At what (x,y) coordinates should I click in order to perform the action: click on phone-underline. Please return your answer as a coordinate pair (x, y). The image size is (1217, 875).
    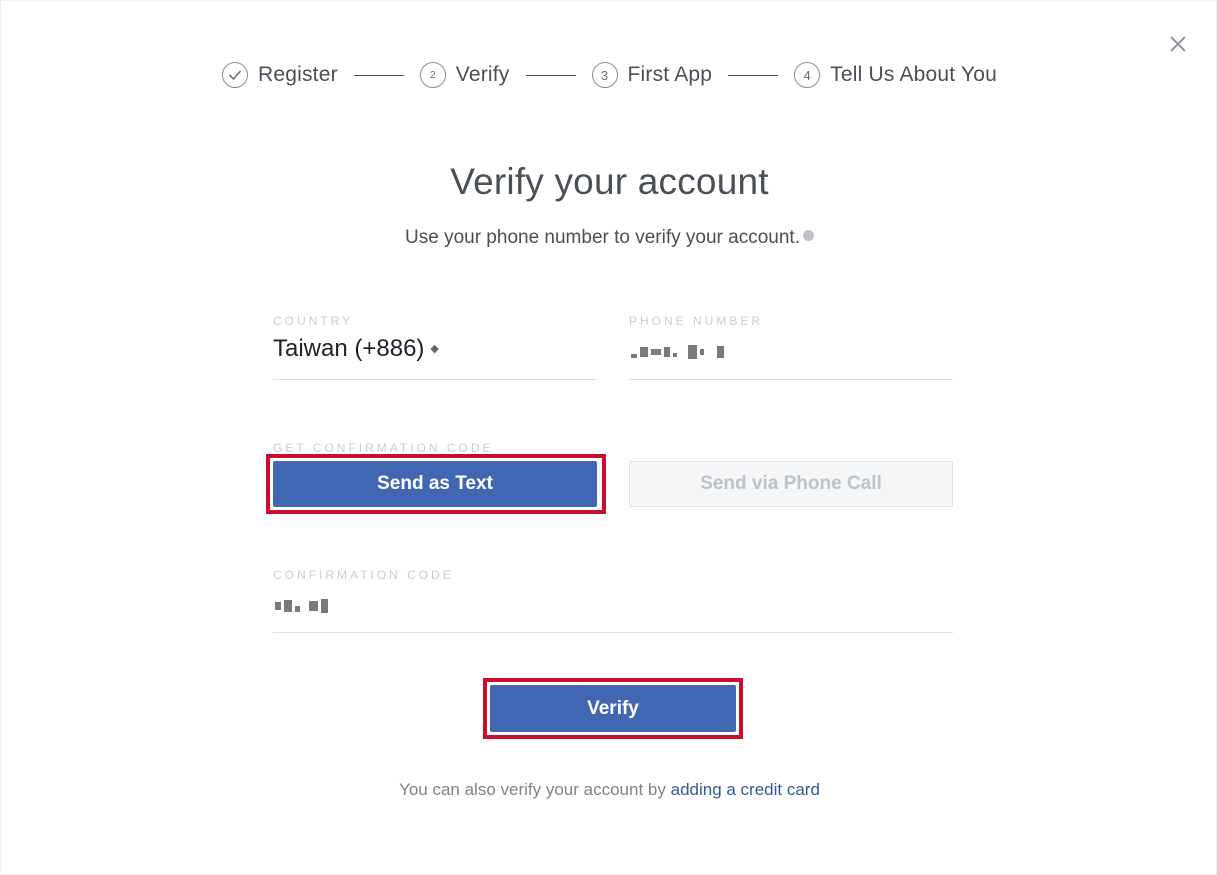
    Looking at the image, I should click on (791, 379).